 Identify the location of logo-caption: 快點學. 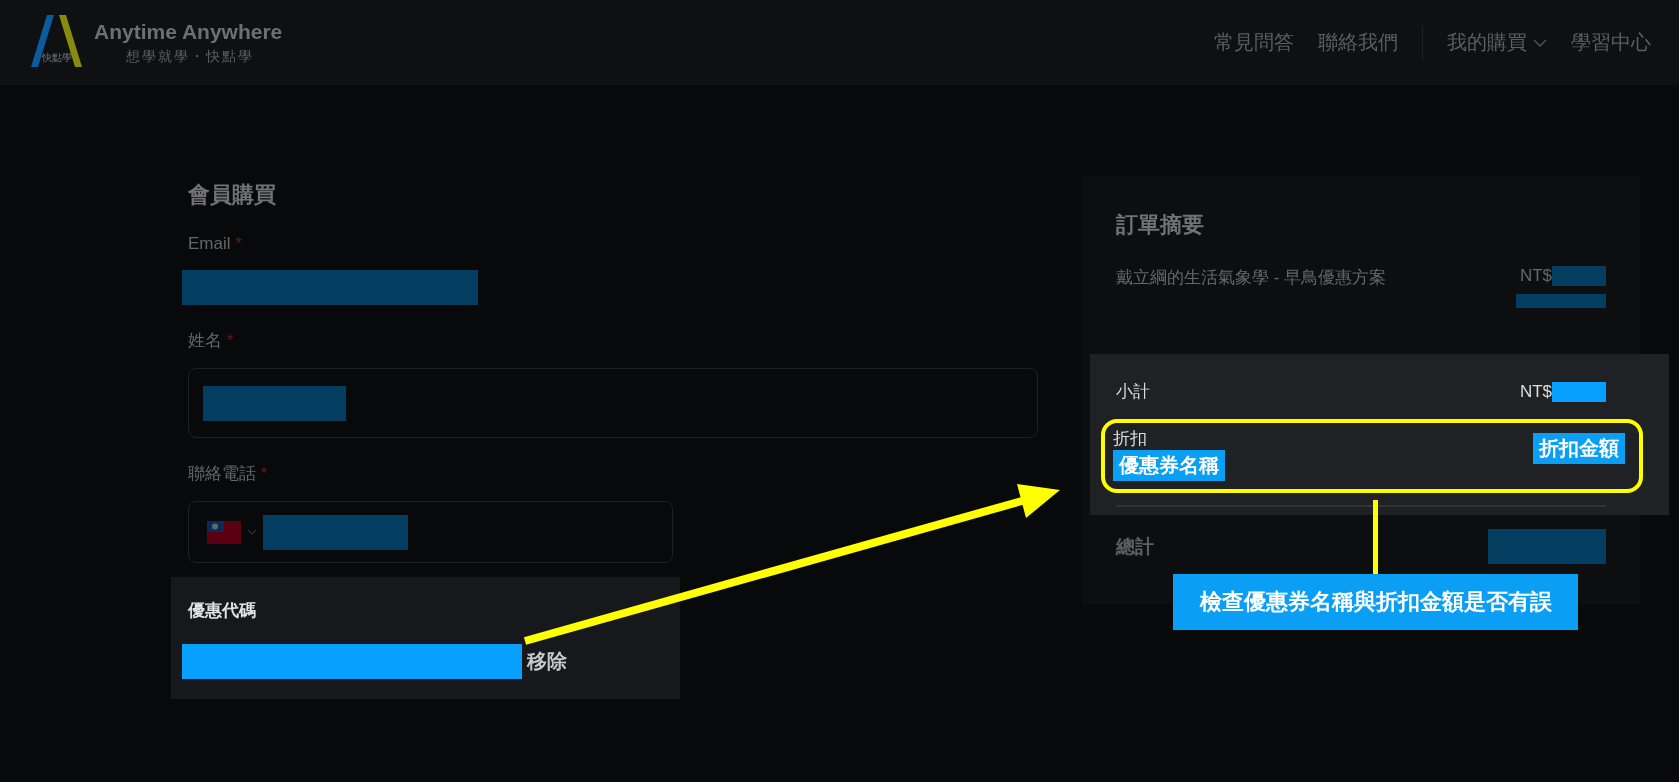
(57, 57).